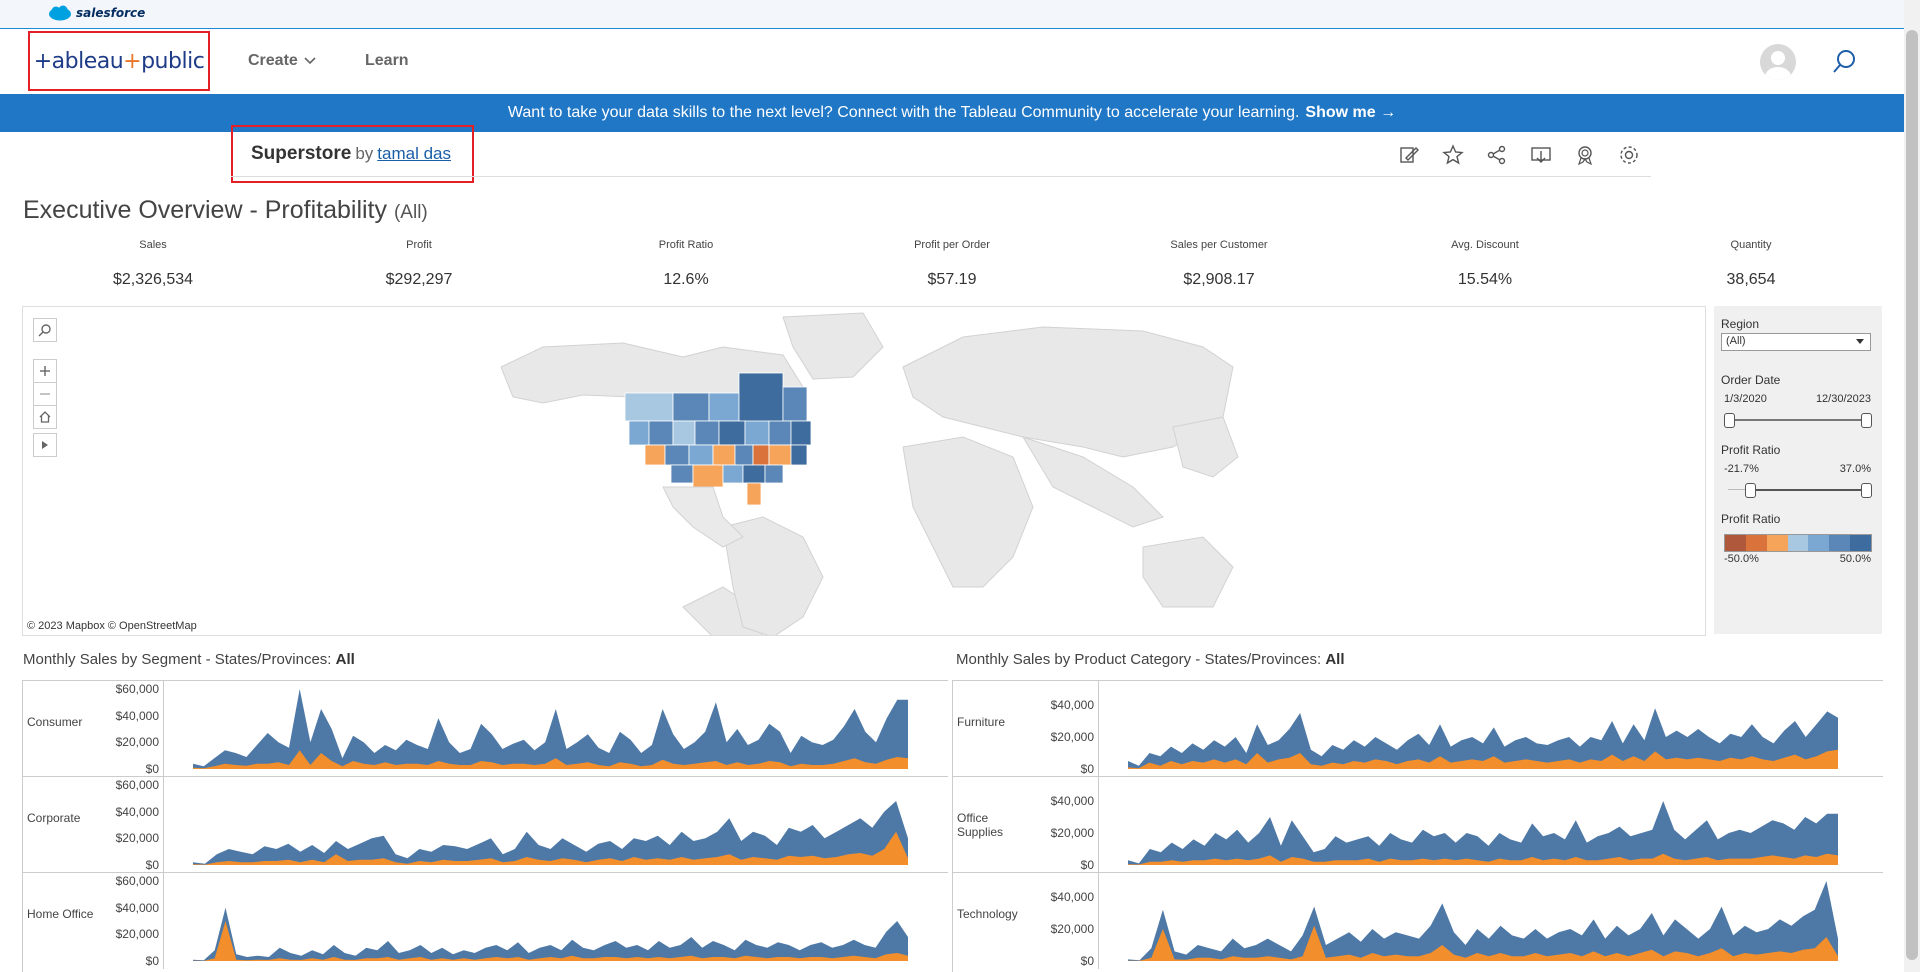 This screenshot has width=1920, height=972. What do you see at coordinates (1629, 155) in the screenshot?
I see `gear-icon` at bounding box center [1629, 155].